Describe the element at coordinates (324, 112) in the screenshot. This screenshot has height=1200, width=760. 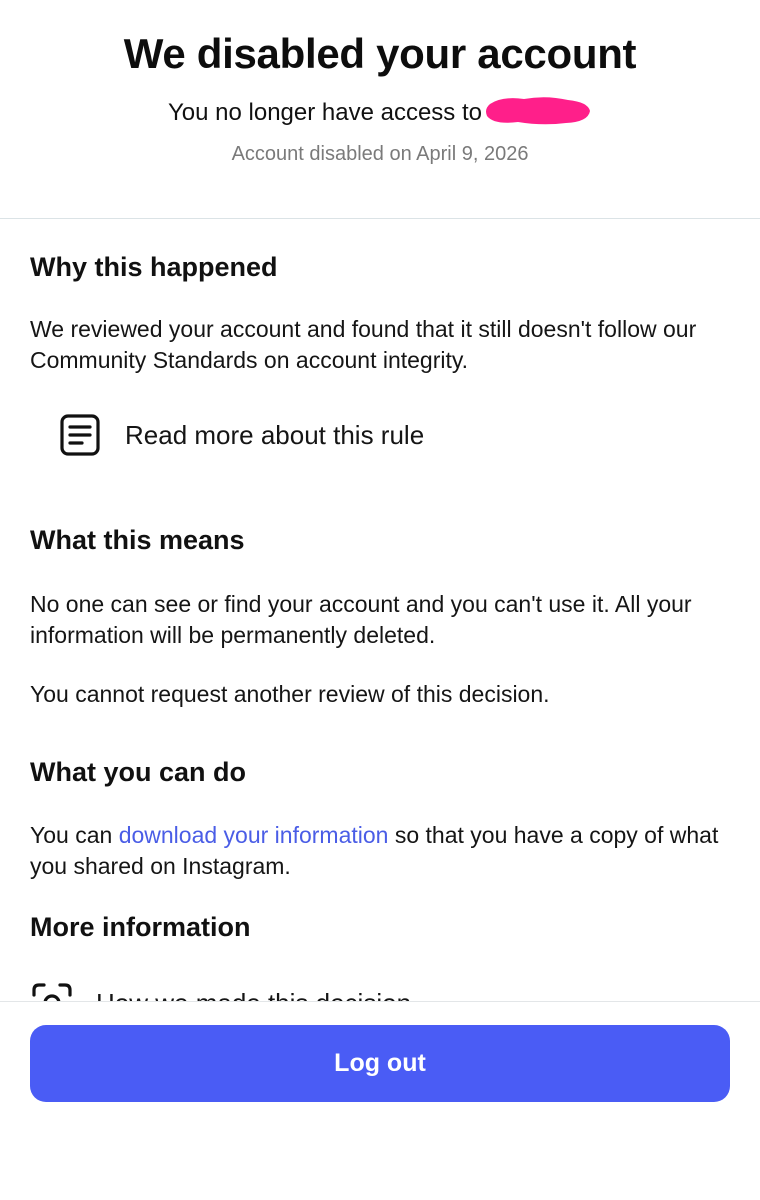
I see `access-message-text: You no longer have access to` at that location.